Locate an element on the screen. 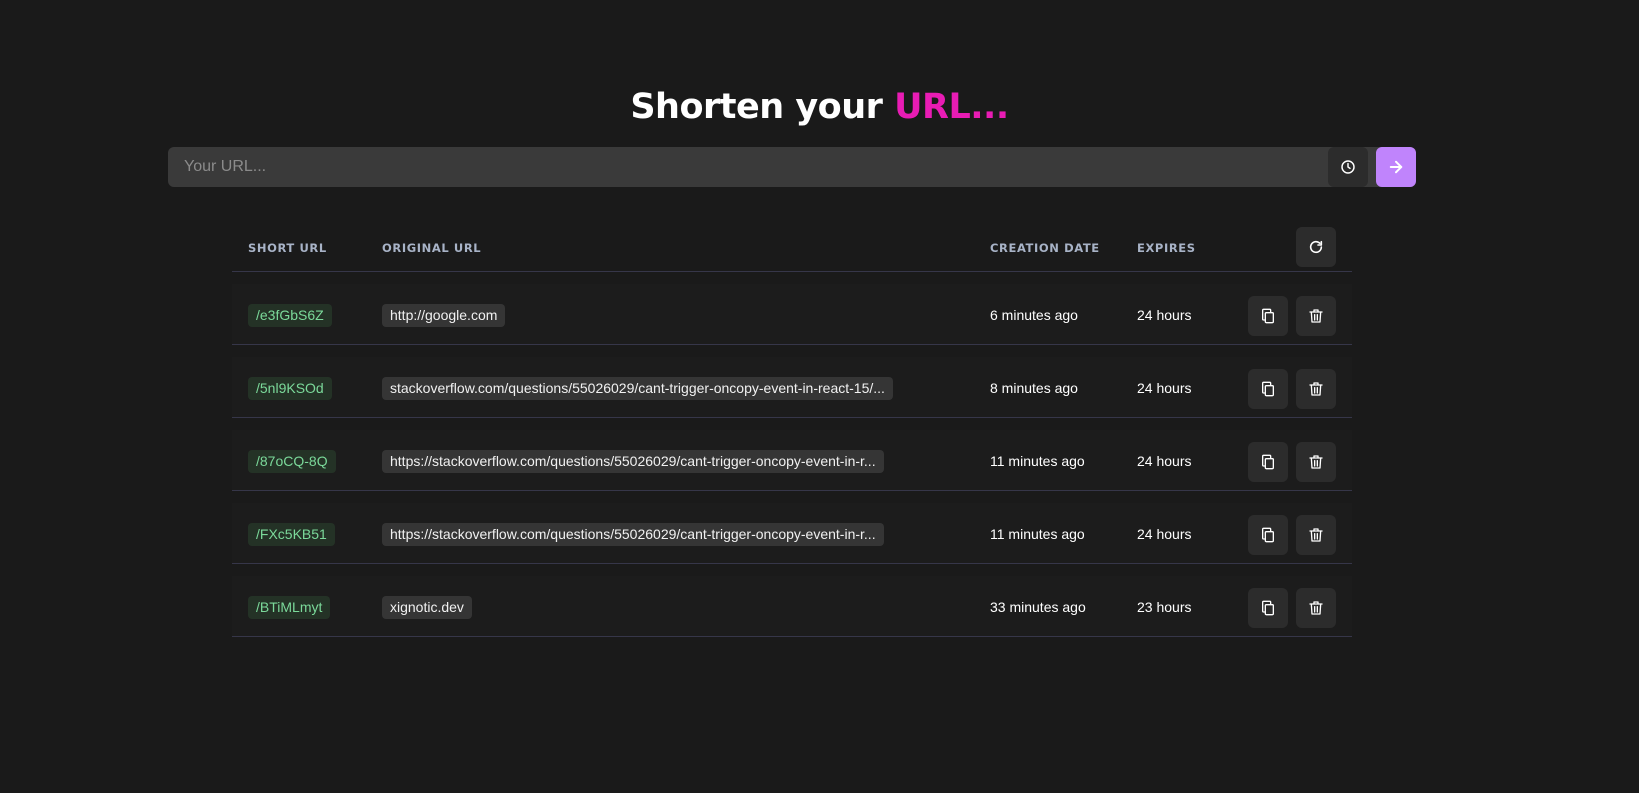 This screenshot has height=793, width=1639. arrow-right-icon is located at coordinates (1396, 167).